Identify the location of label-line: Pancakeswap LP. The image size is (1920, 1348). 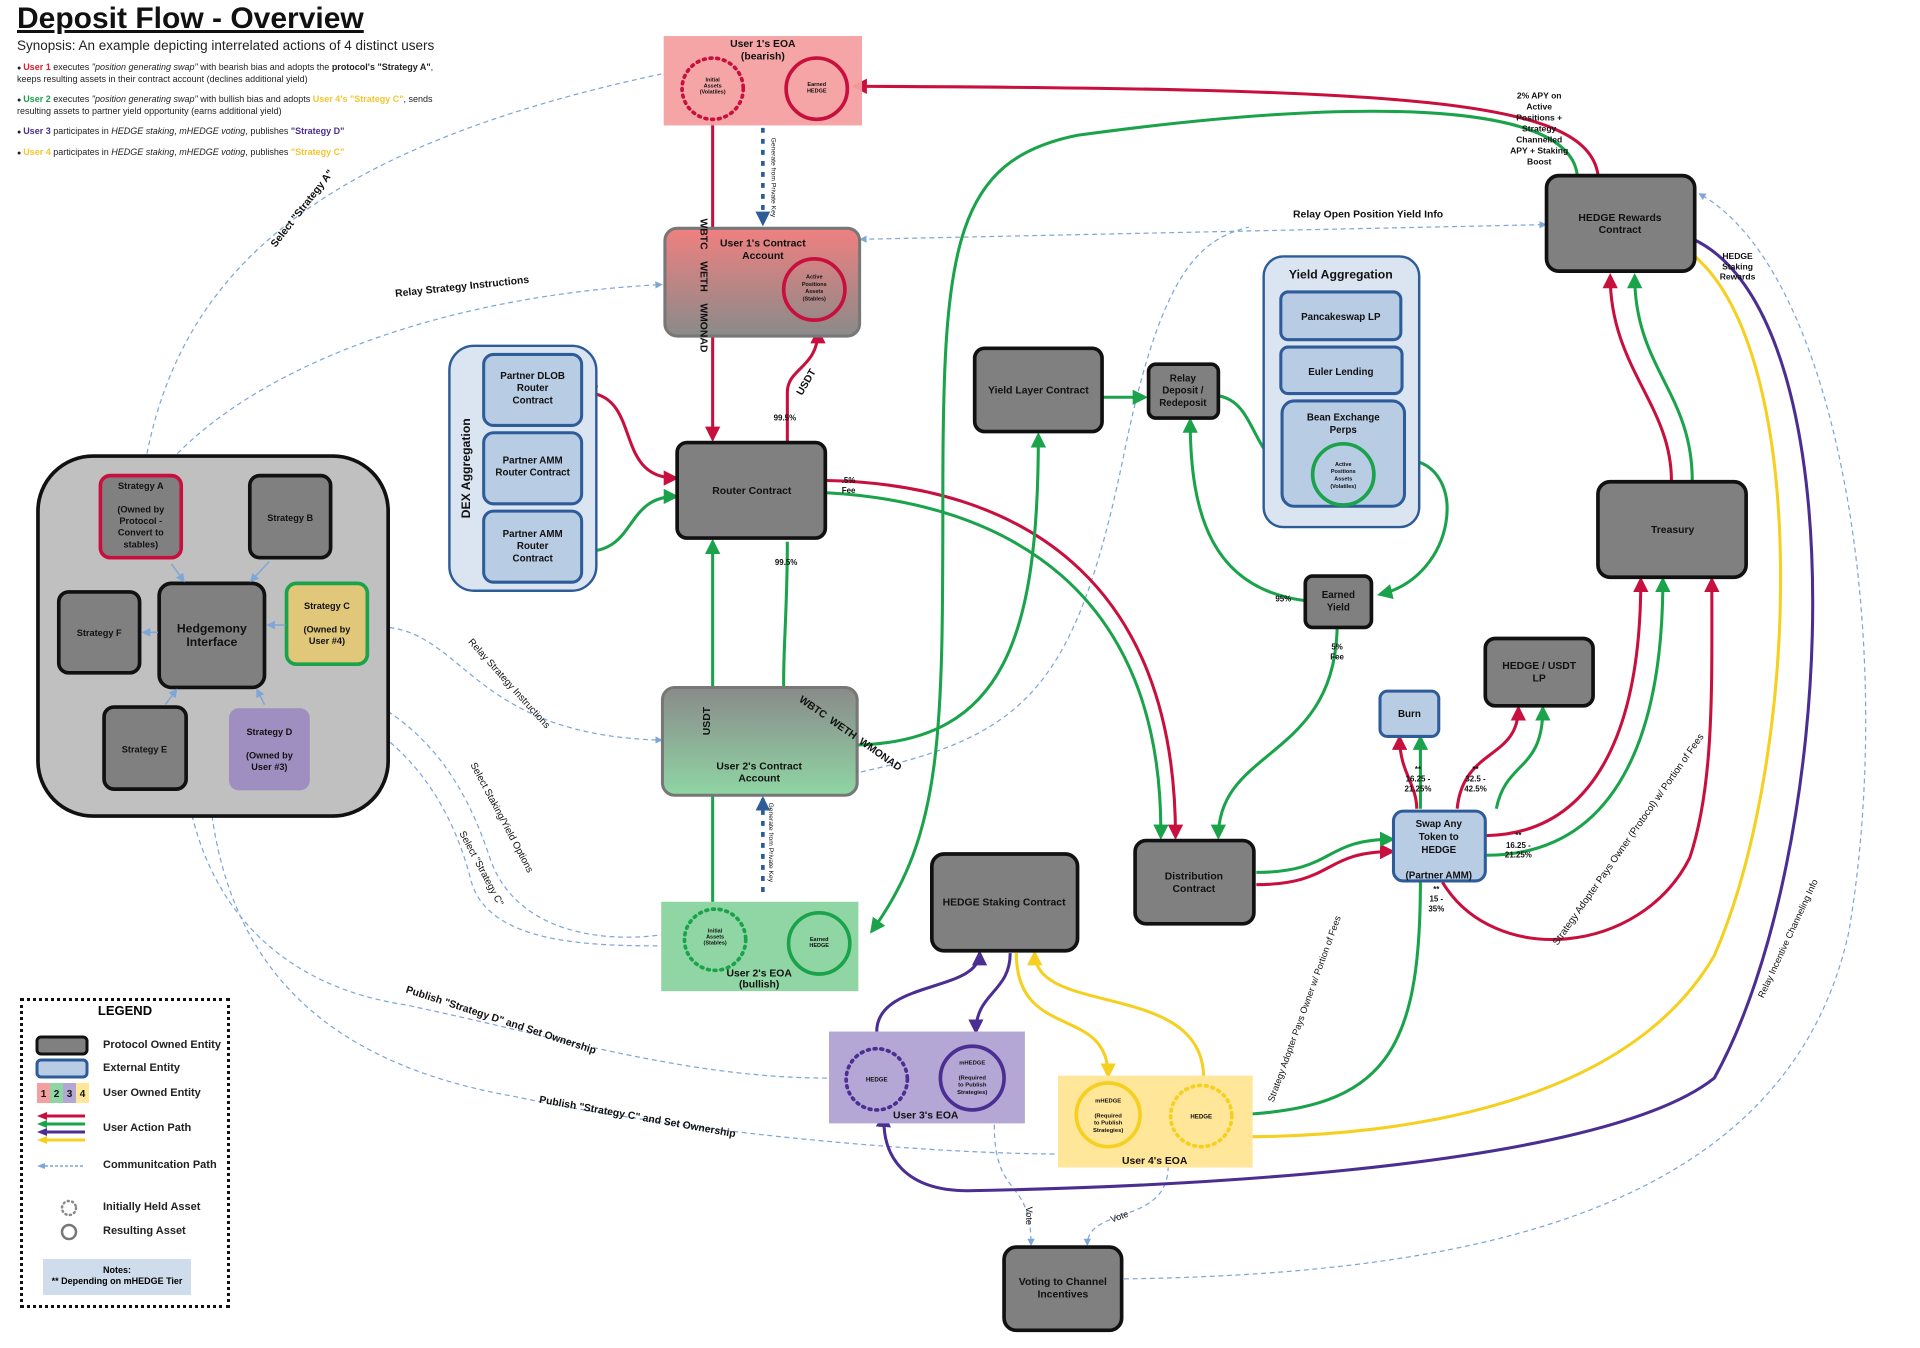
(1341, 317).